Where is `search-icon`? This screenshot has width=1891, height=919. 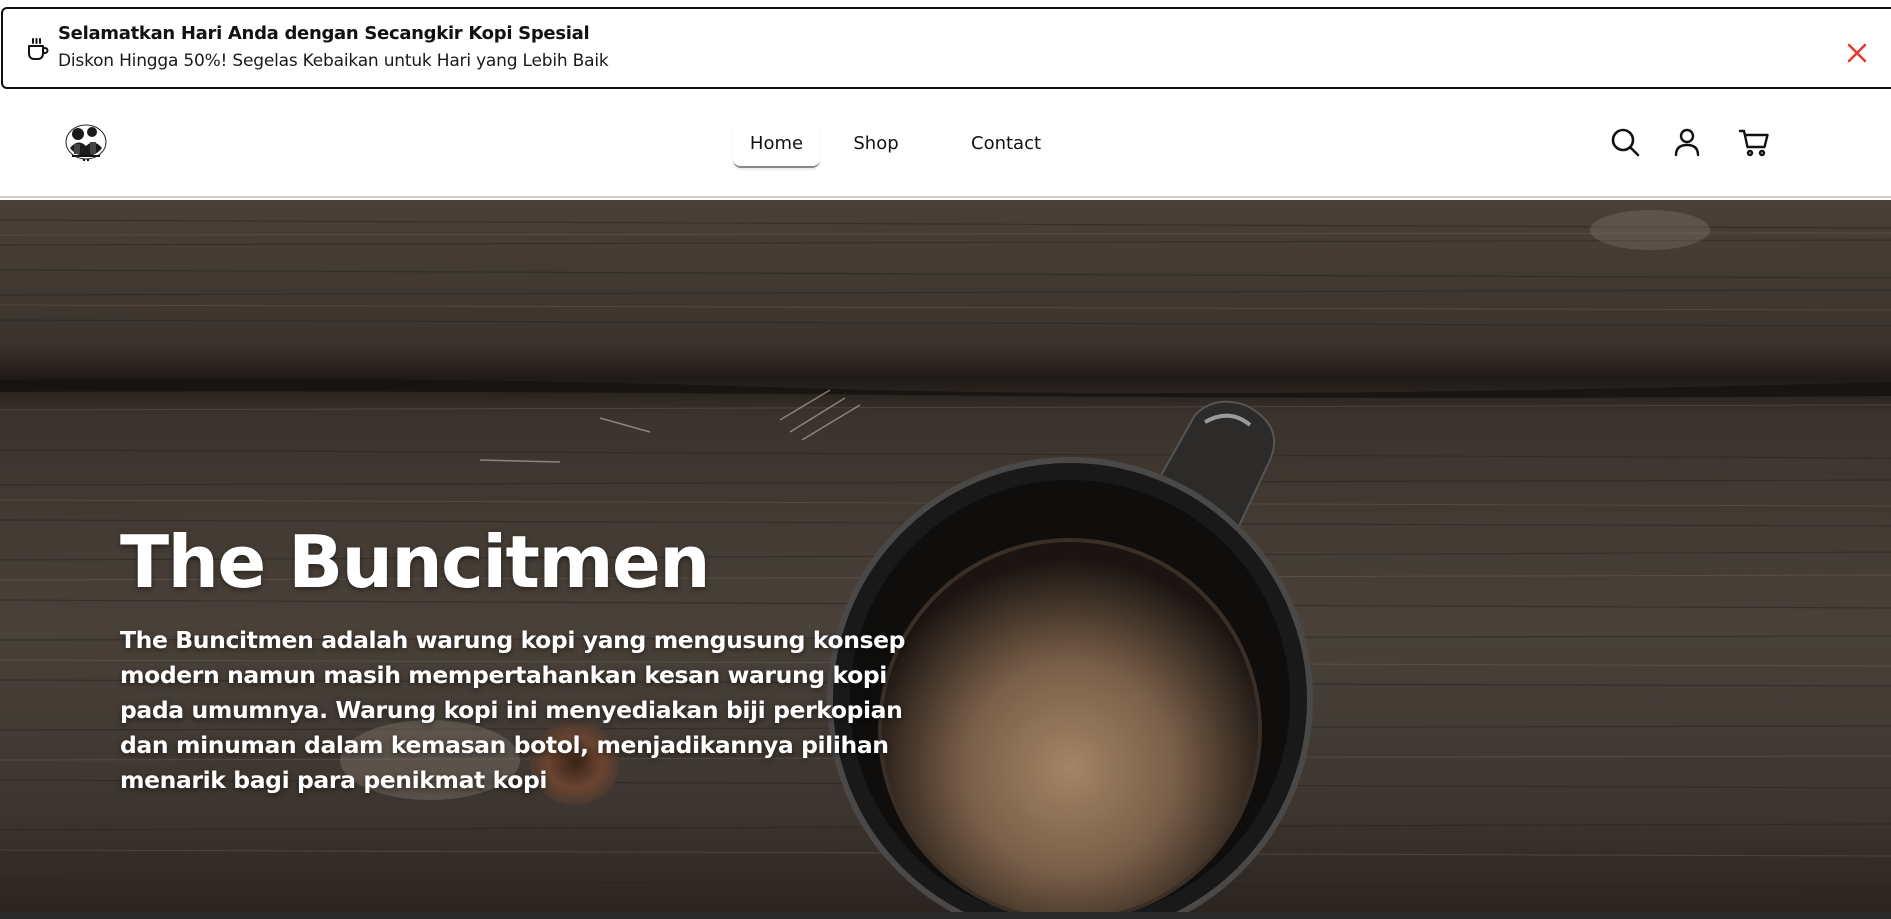 search-icon is located at coordinates (1625, 142).